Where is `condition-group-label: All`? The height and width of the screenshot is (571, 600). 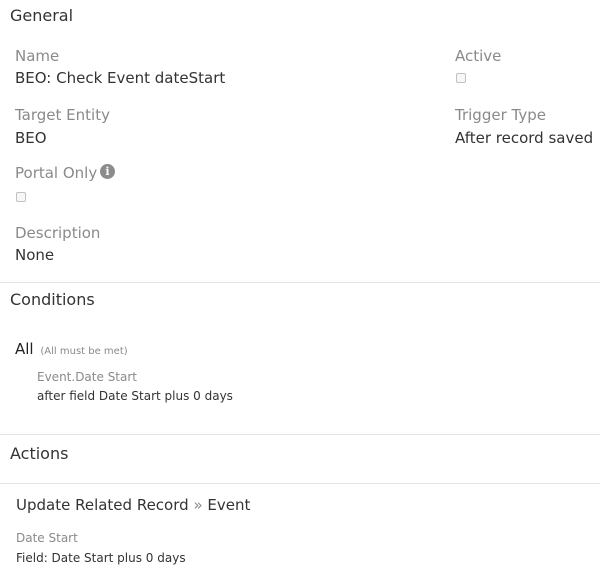
condition-group-label: All is located at coordinates (24, 349).